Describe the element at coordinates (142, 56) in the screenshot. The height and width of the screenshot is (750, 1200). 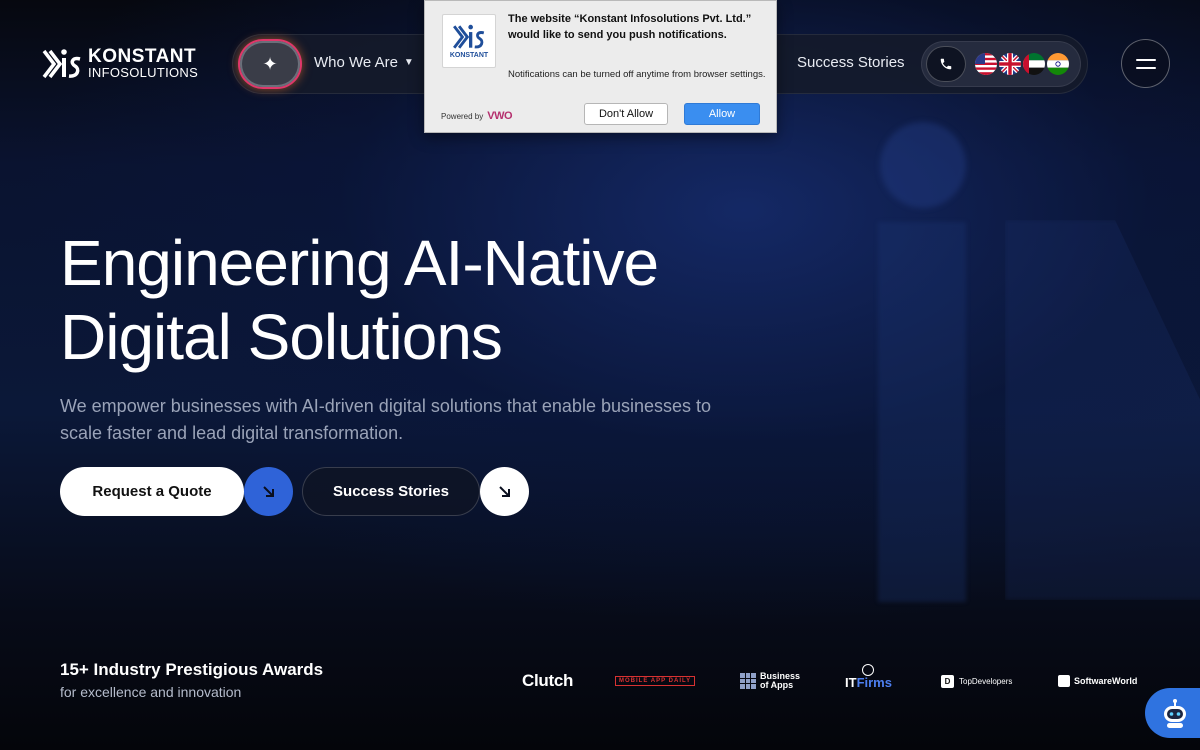
I see `brand-name: KONSTANT` at that location.